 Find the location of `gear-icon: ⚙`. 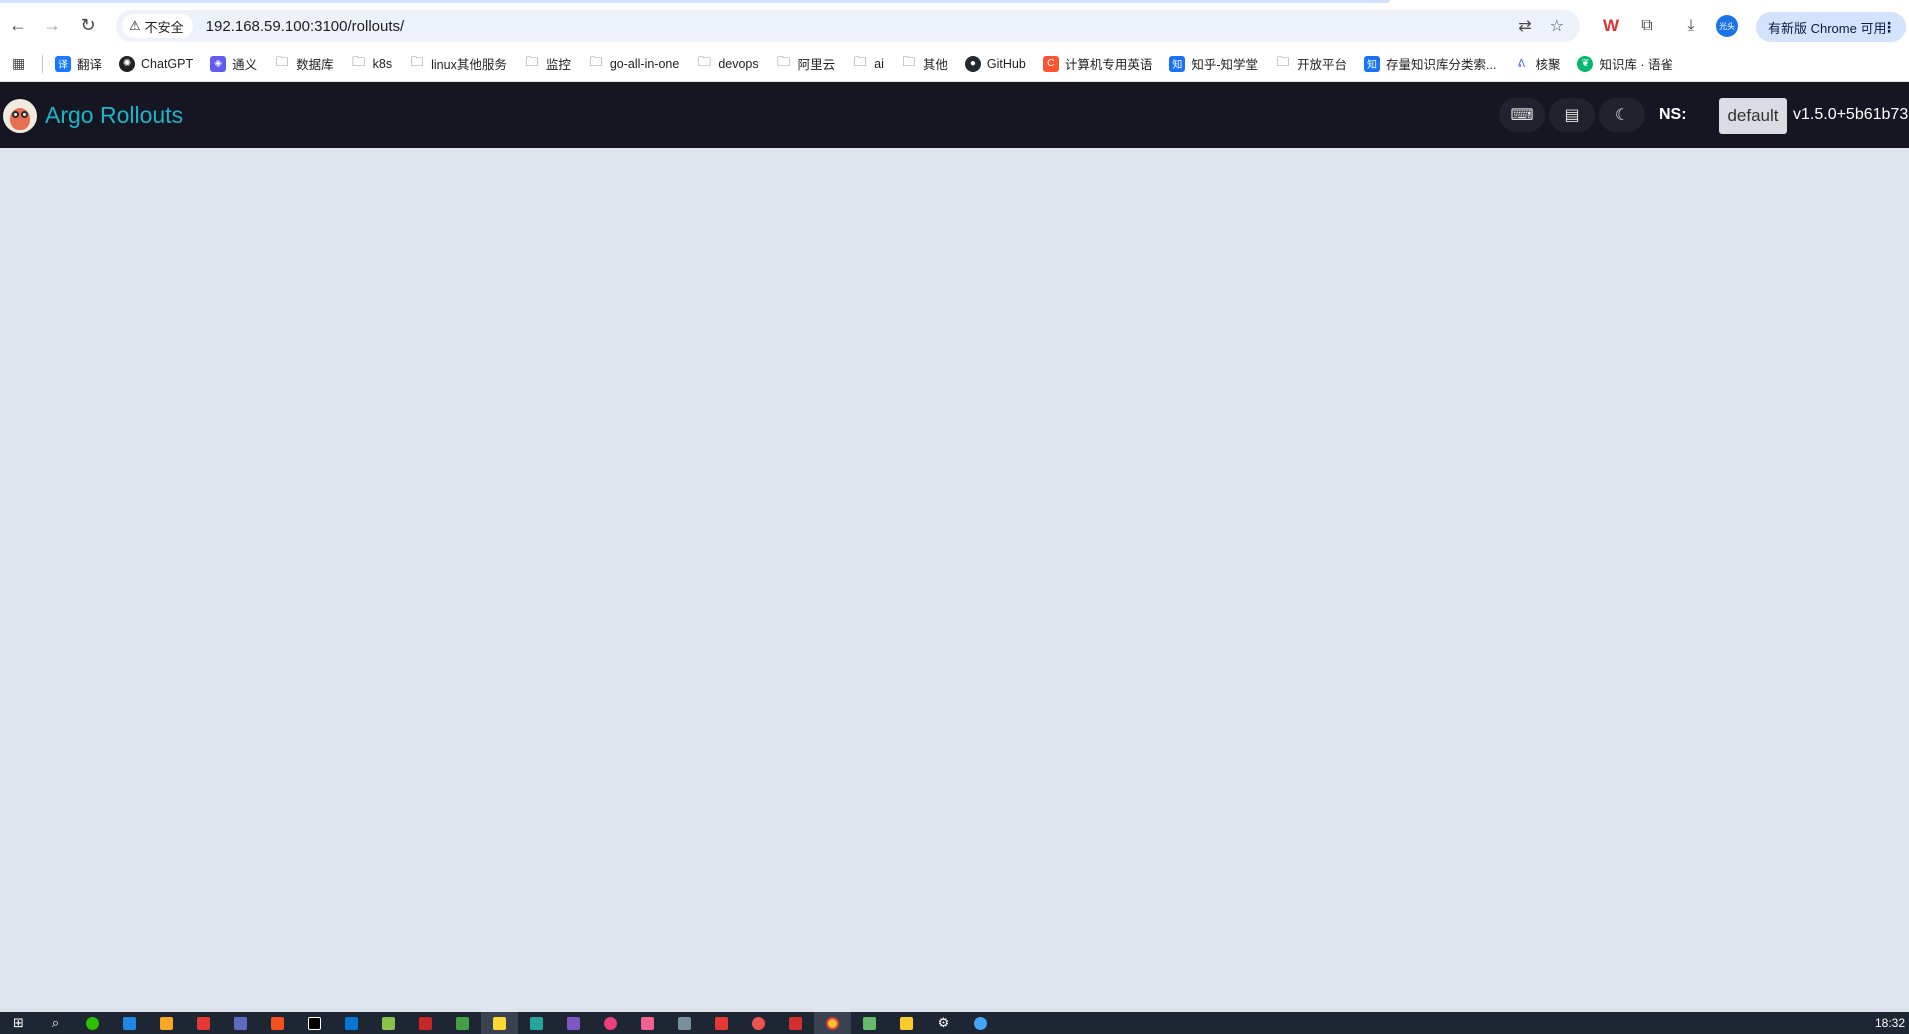

gear-icon: ⚙ is located at coordinates (943, 1023).